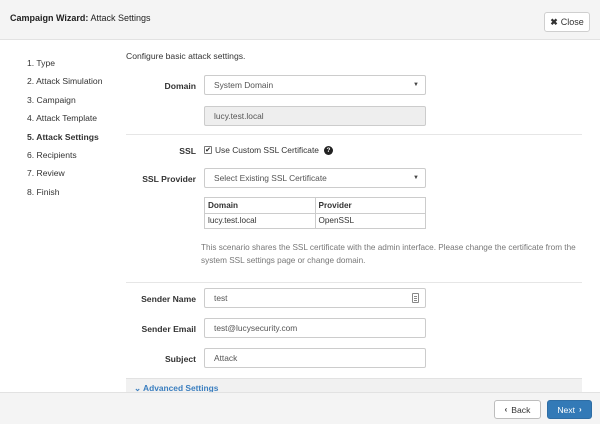 This screenshot has width=600, height=424. I want to click on custom-ssl-checkbox-label: Use Custom SSL Certificate, so click(267, 150).